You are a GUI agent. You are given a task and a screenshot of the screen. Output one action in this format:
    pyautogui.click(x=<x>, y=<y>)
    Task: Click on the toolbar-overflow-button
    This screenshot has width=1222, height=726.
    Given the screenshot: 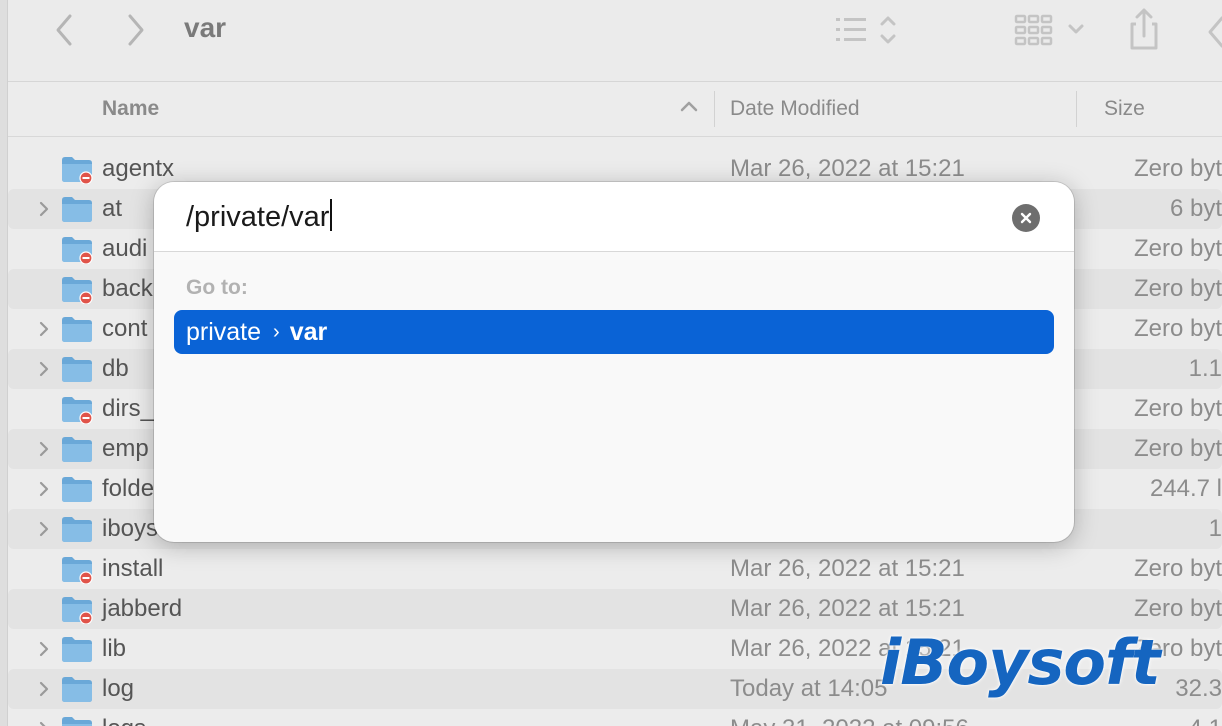 What is the action you would take?
    pyautogui.click(x=1210, y=32)
    